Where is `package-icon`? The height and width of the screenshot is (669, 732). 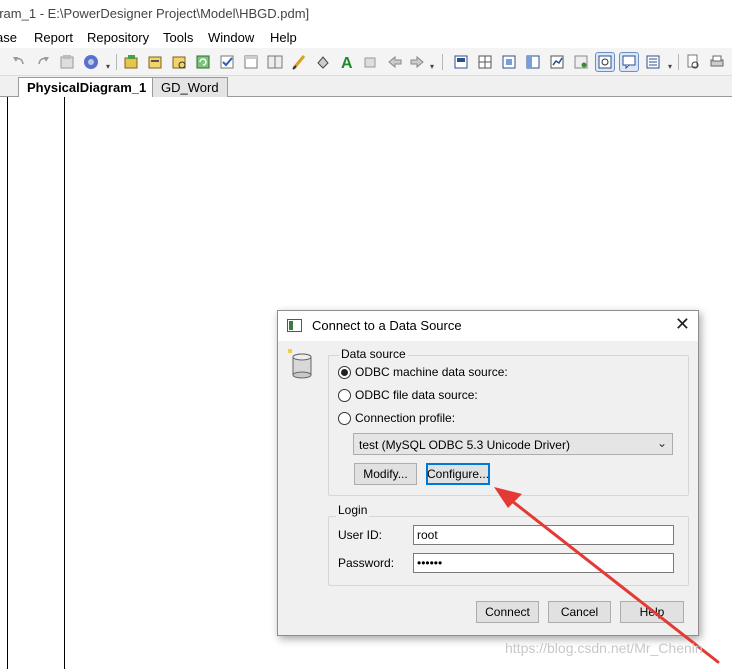
package-icon is located at coordinates (155, 62).